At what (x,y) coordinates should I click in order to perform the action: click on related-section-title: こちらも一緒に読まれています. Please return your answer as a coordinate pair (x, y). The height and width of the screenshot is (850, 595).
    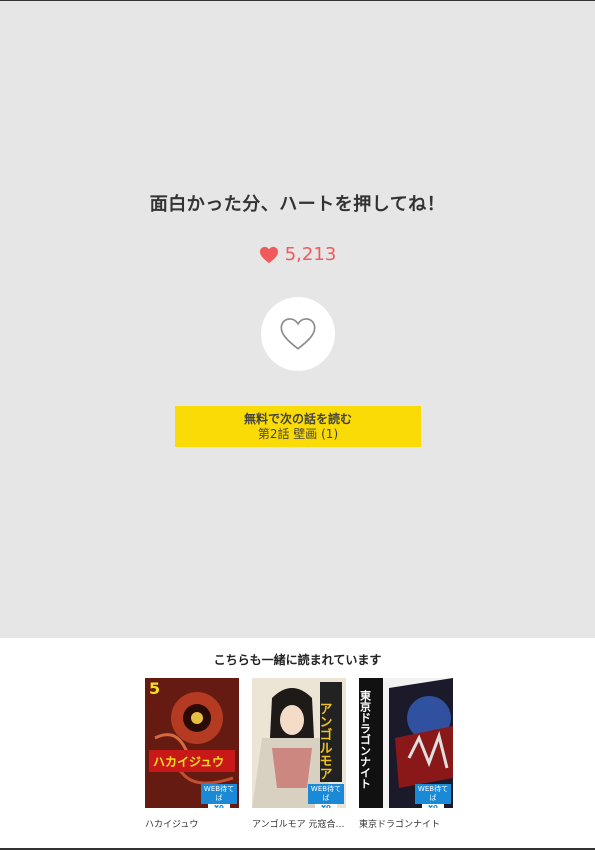
    Looking at the image, I should click on (297, 660).